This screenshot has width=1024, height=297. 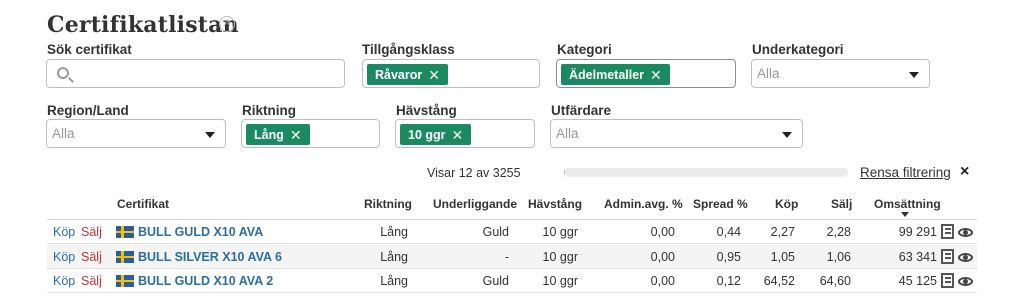 I want to click on col-certificate: Certifikat, so click(x=143, y=204).